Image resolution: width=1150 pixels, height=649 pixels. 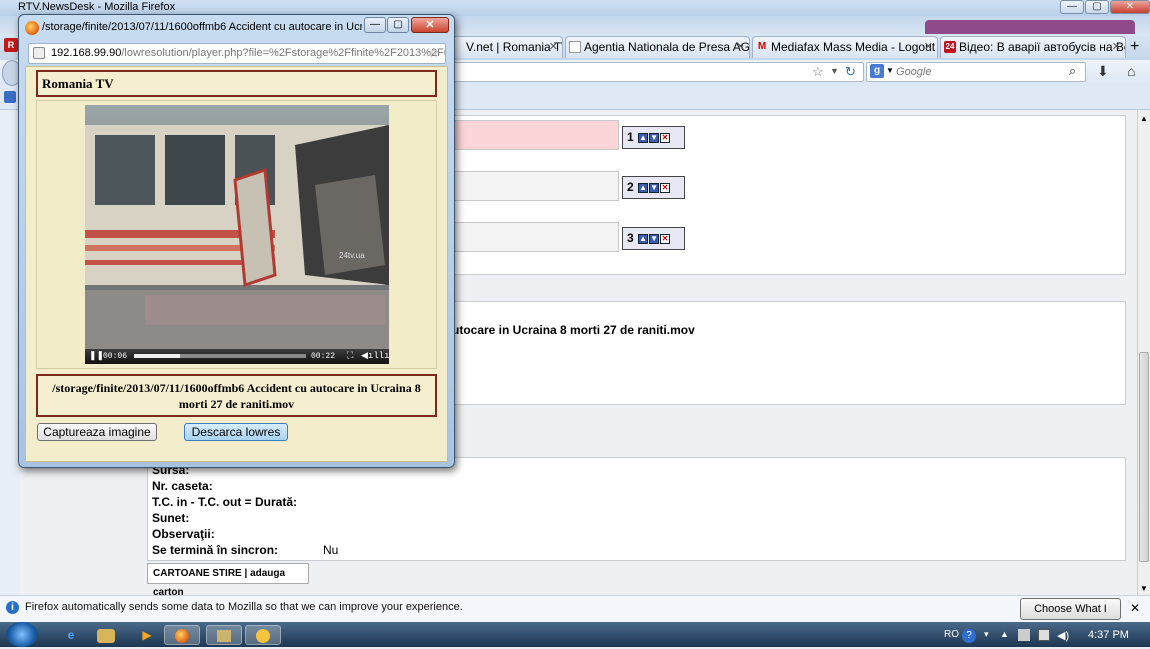 What do you see at coordinates (1144, 457) in the screenshot?
I see `scrollbar-thumb` at bounding box center [1144, 457].